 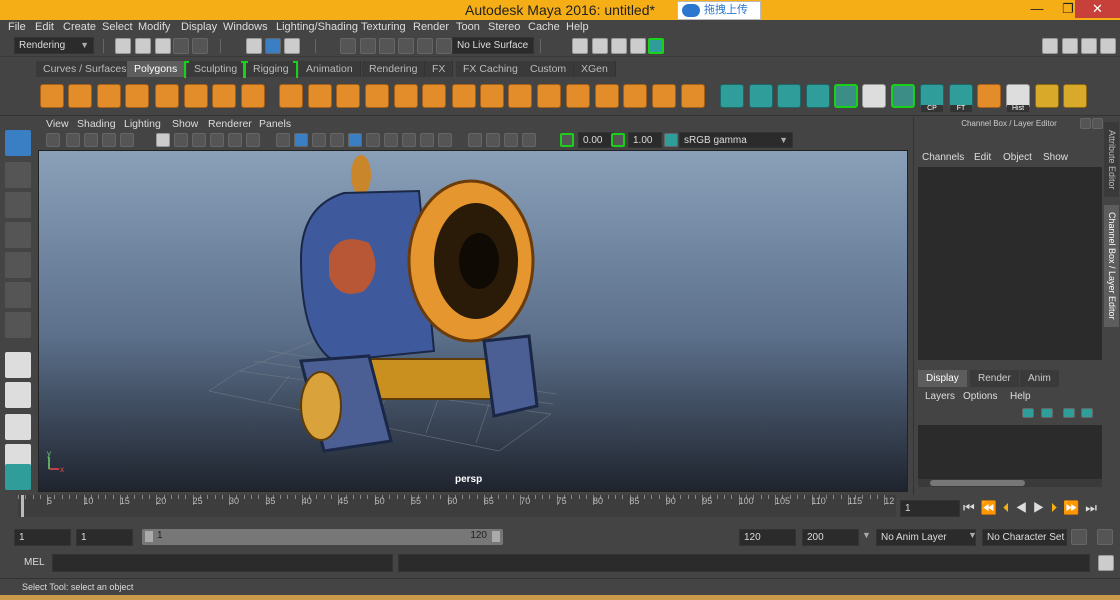 I want to click on poly-pipe-icon, so click(x=253, y=96).